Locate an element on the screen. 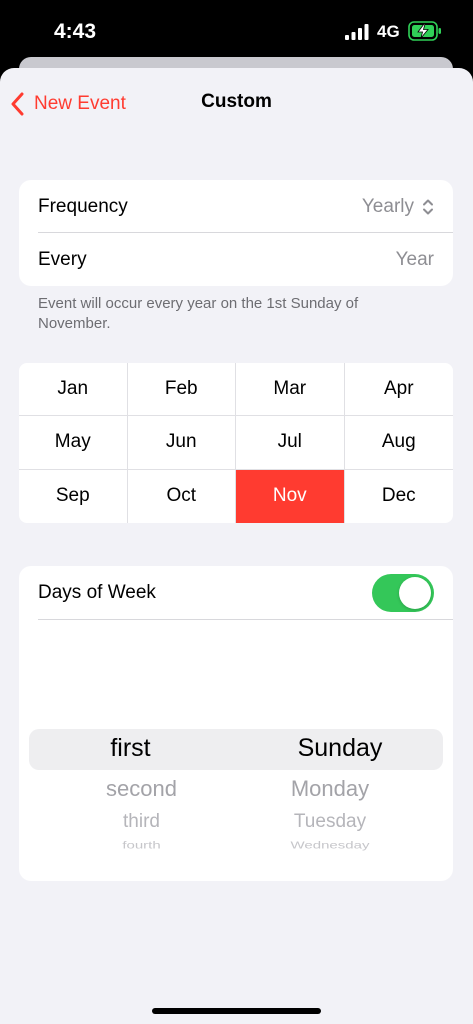 The width and height of the screenshot is (473, 1024). picker-day-item: Tuesday is located at coordinates (330, 822).